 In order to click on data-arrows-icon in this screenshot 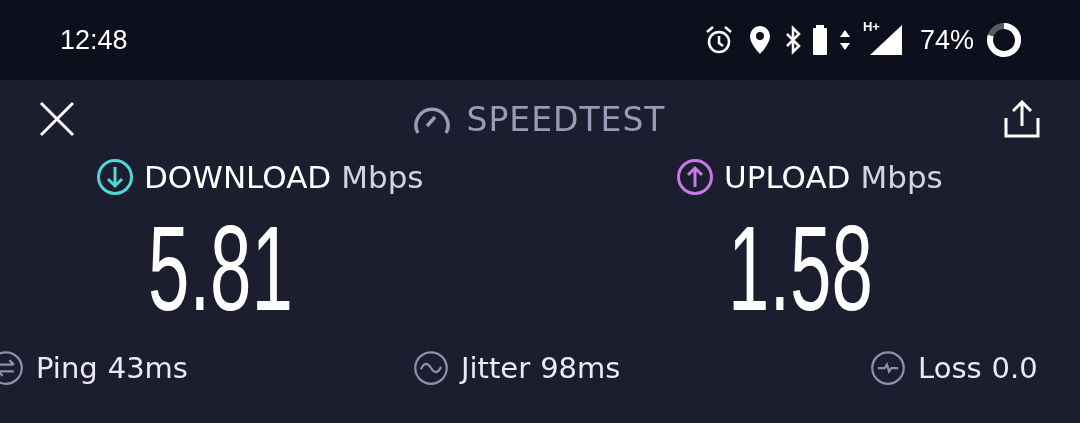, I will do `click(844, 40)`.